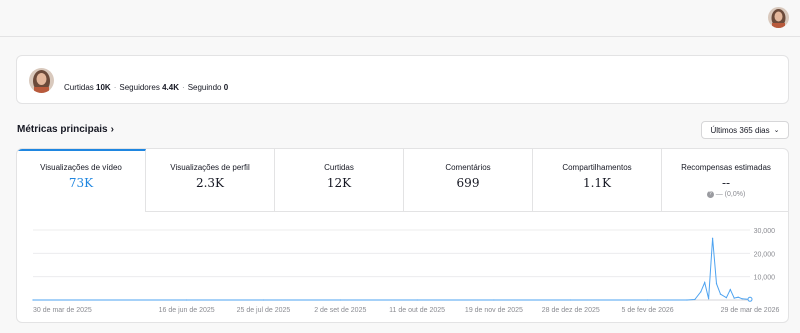 This screenshot has width=800, height=333. I want to click on y-tick-label: 10,000, so click(765, 278).